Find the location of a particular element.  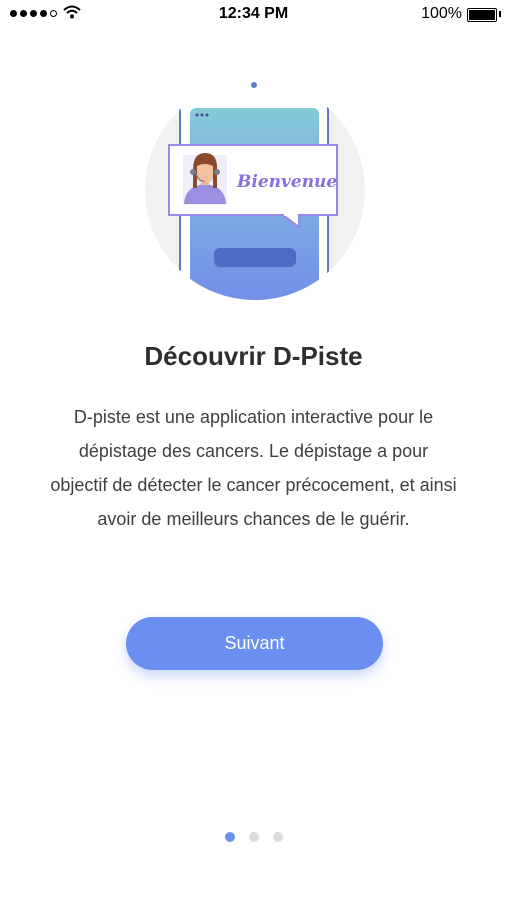

battery-percent: 100% is located at coordinates (441, 13).